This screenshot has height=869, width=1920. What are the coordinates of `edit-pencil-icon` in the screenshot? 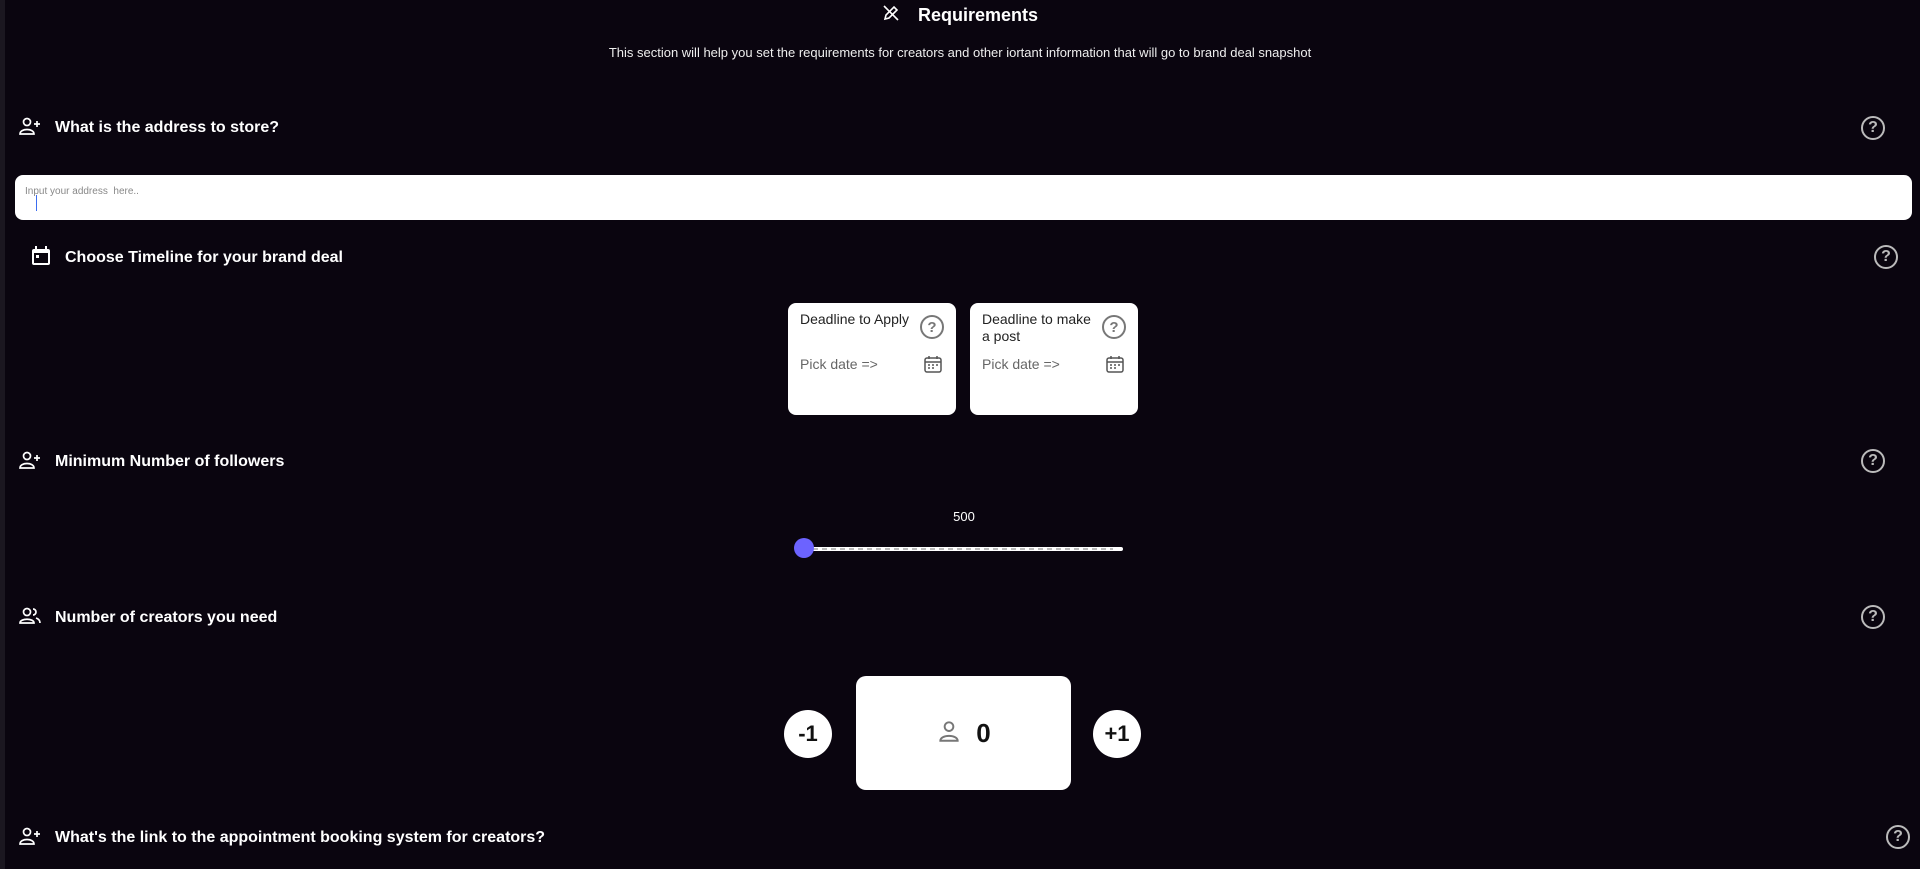 It's located at (891, 15).